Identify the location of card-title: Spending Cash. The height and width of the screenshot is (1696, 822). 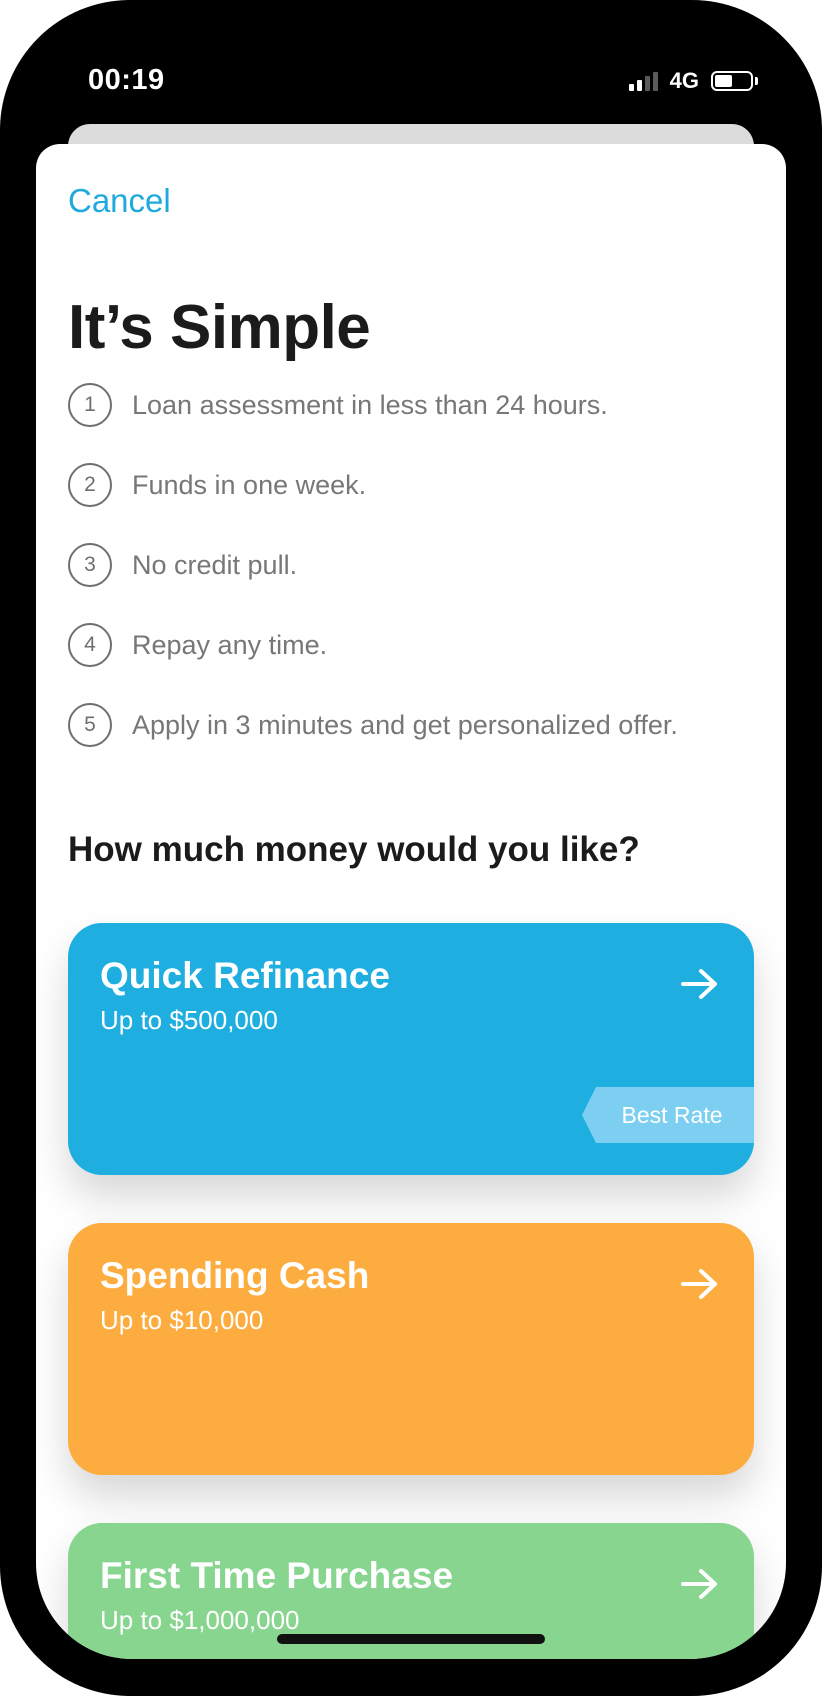
(235, 1275).